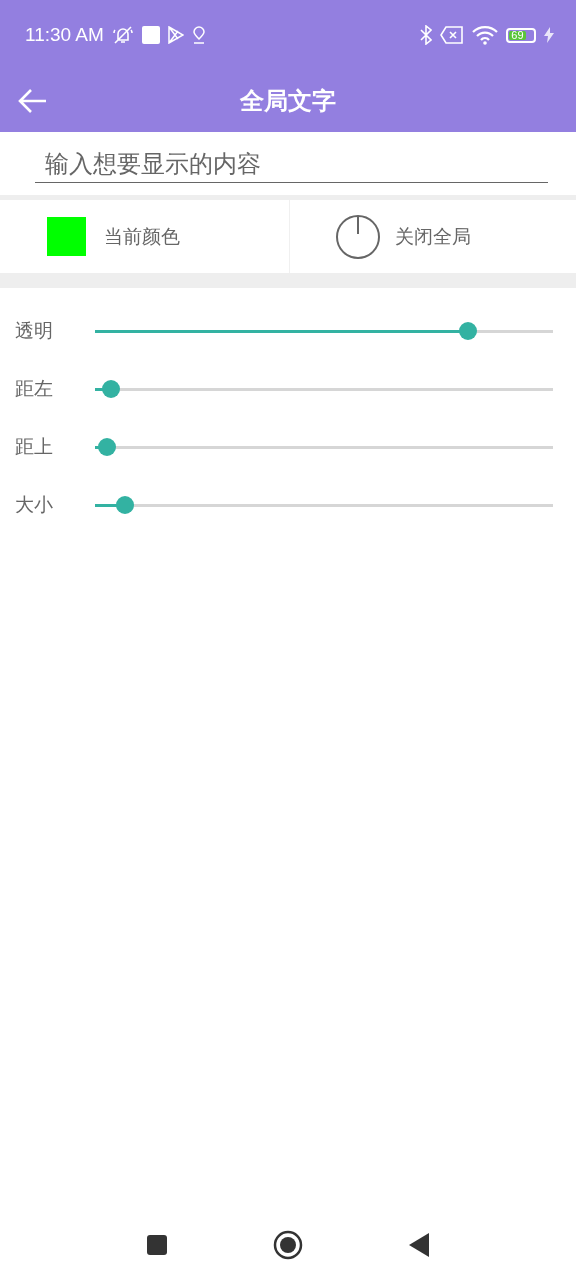  What do you see at coordinates (145, 236) in the screenshot?
I see `color-picker-button: 当前颜色` at bounding box center [145, 236].